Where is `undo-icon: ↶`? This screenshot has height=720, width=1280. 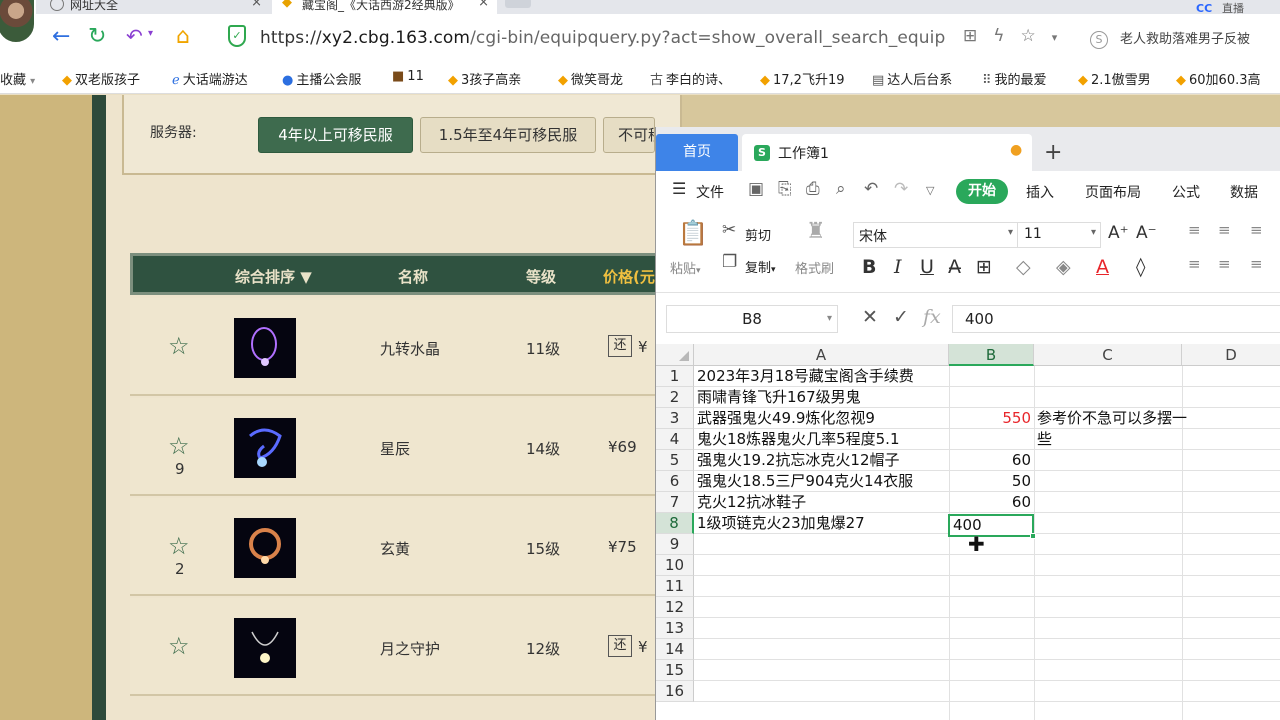 undo-icon: ↶ is located at coordinates (134, 36).